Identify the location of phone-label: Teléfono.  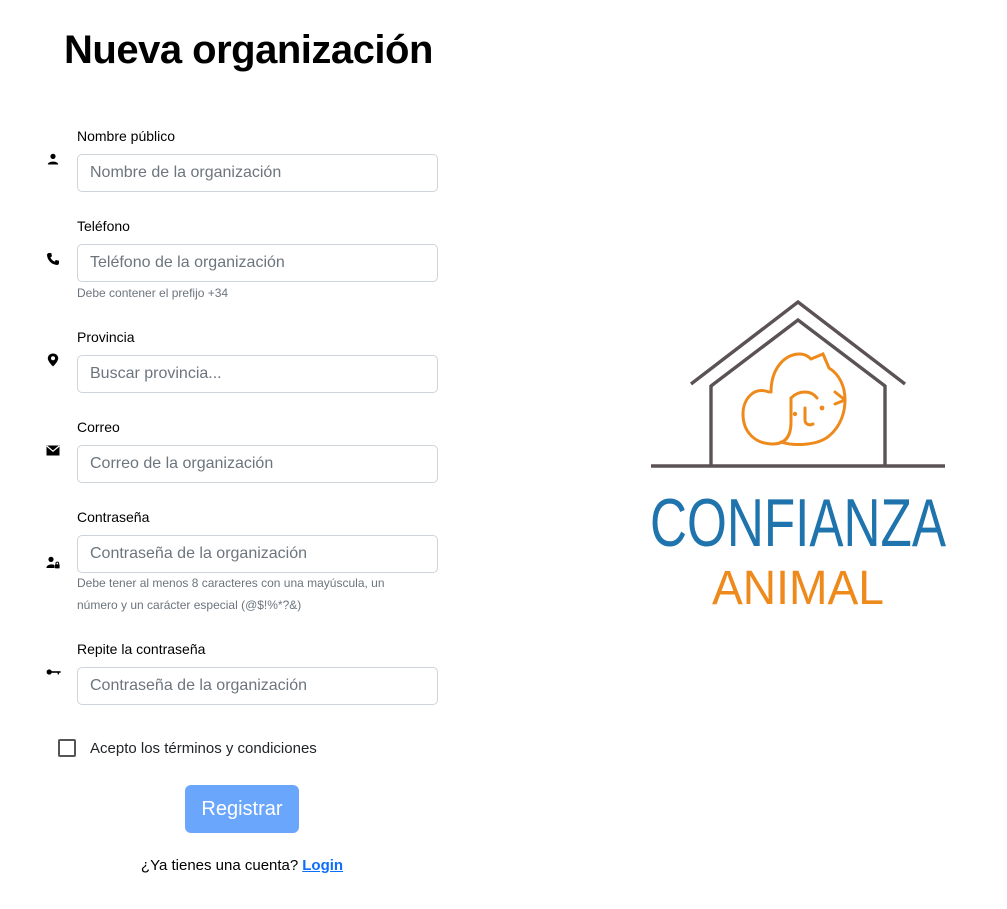
(103, 226).